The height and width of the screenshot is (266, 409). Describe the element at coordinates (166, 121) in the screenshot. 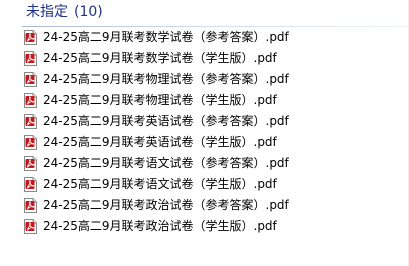

I see `file-name: 24-25高二9月联考英语试卷（参考答案）.pdf` at that location.